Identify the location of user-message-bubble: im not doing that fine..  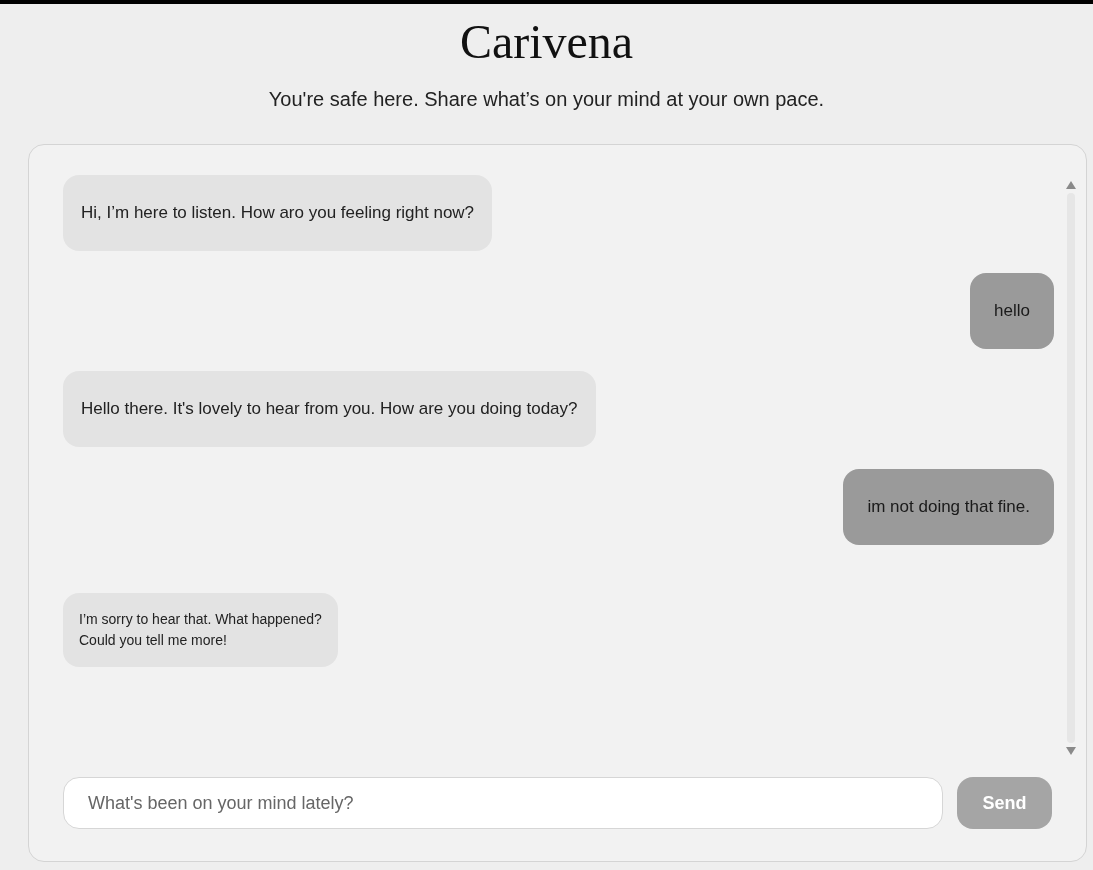
(948, 507).